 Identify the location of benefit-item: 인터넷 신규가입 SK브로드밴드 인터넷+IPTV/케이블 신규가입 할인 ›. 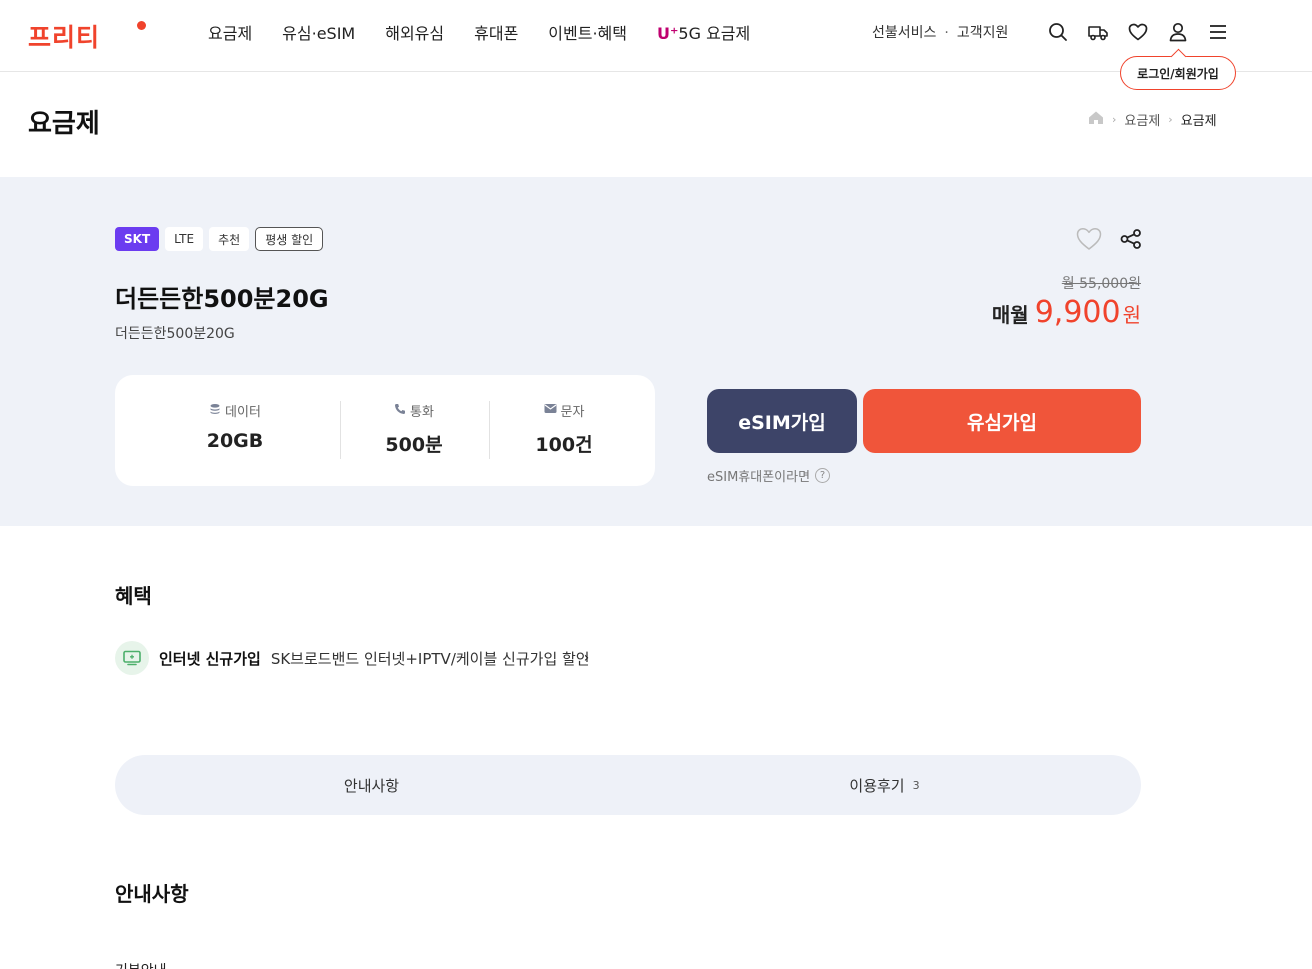
(352, 658).